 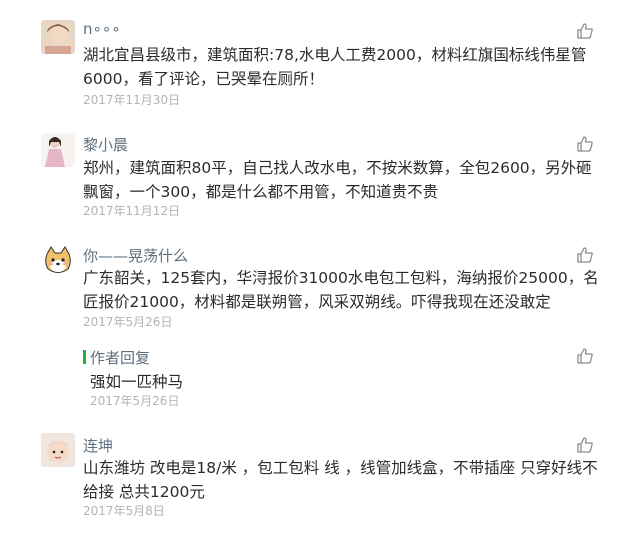 I want to click on reply-text: 强如一匹种马, so click(x=137, y=382).